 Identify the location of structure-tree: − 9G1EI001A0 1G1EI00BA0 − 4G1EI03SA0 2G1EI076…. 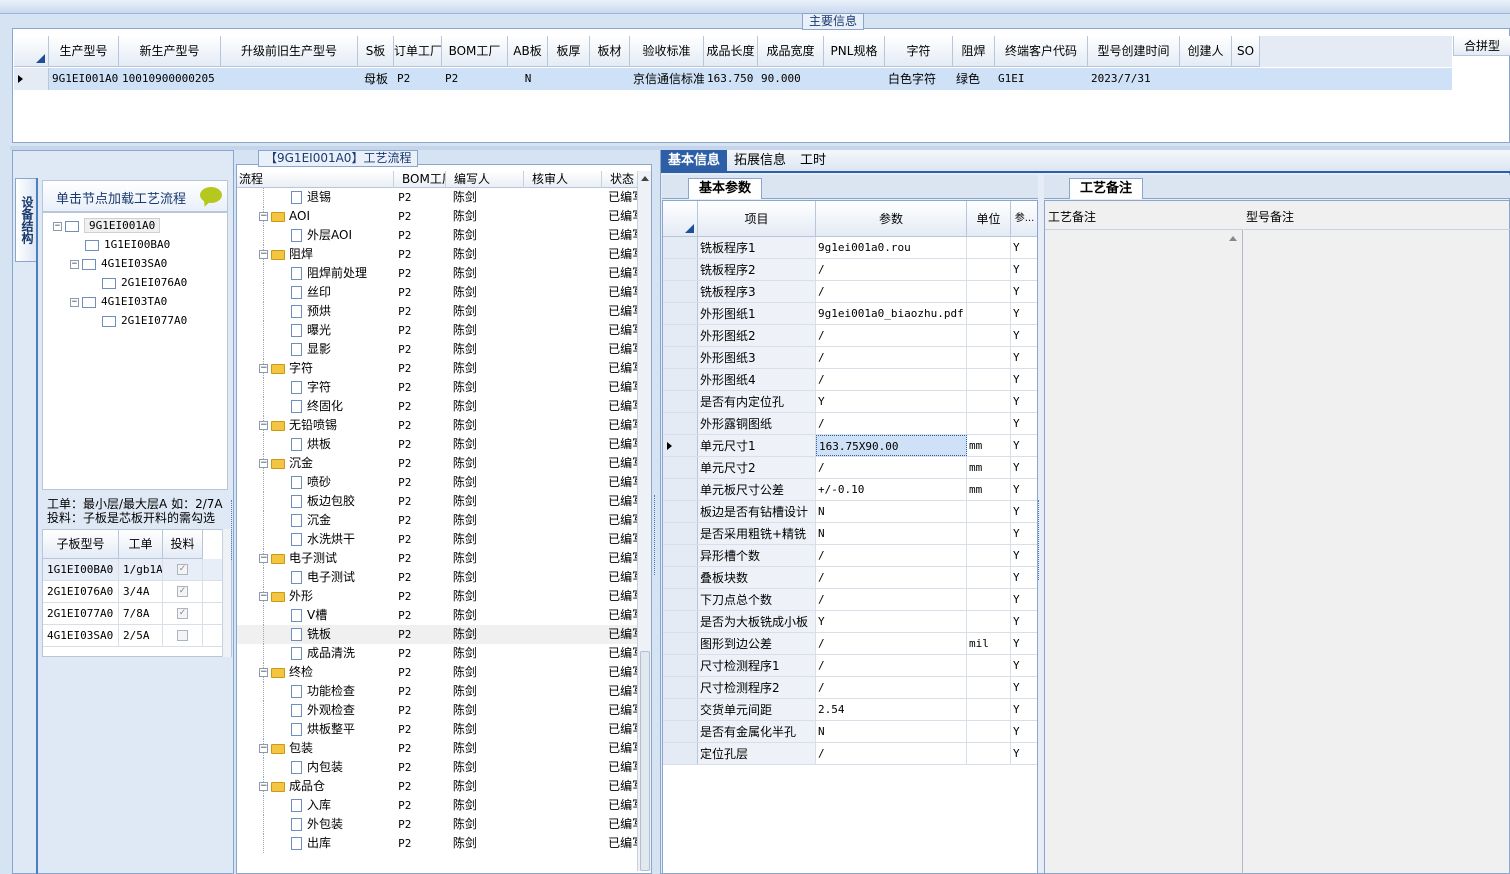
(135, 351).